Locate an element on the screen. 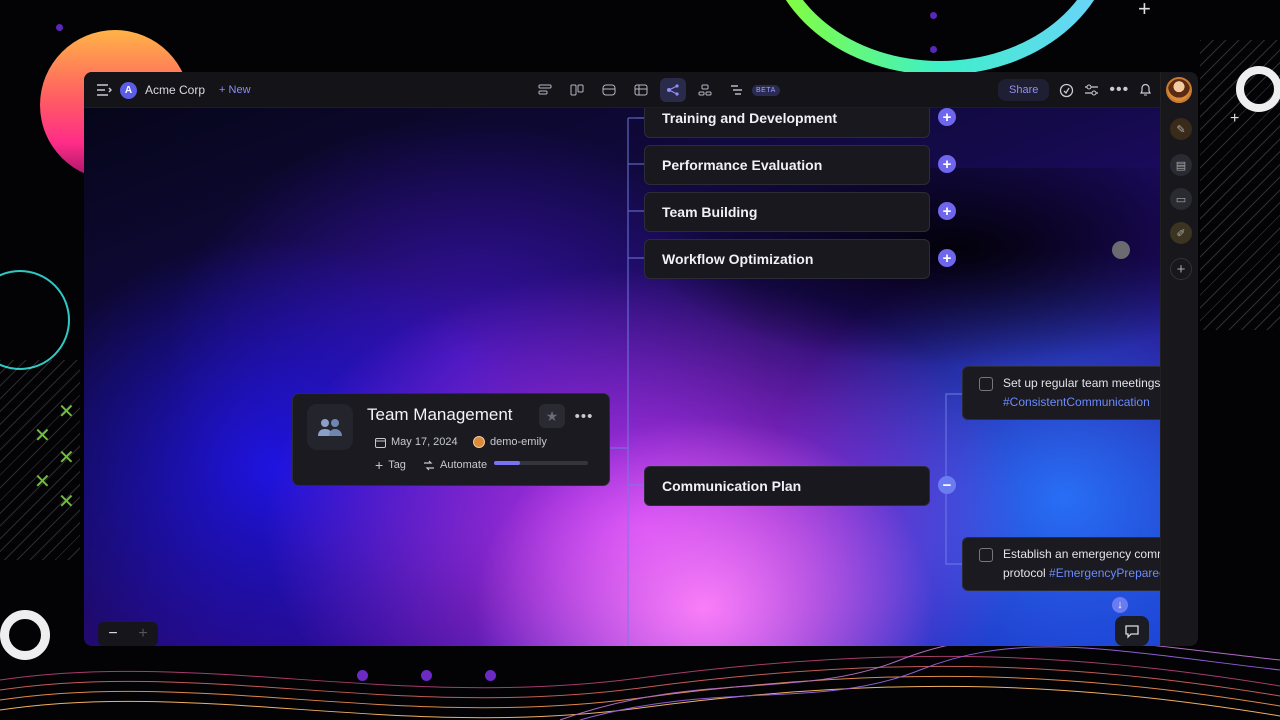 This screenshot has height=720, width=1280. due-date: May 17, 2024 is located at coordinates (416, 442).